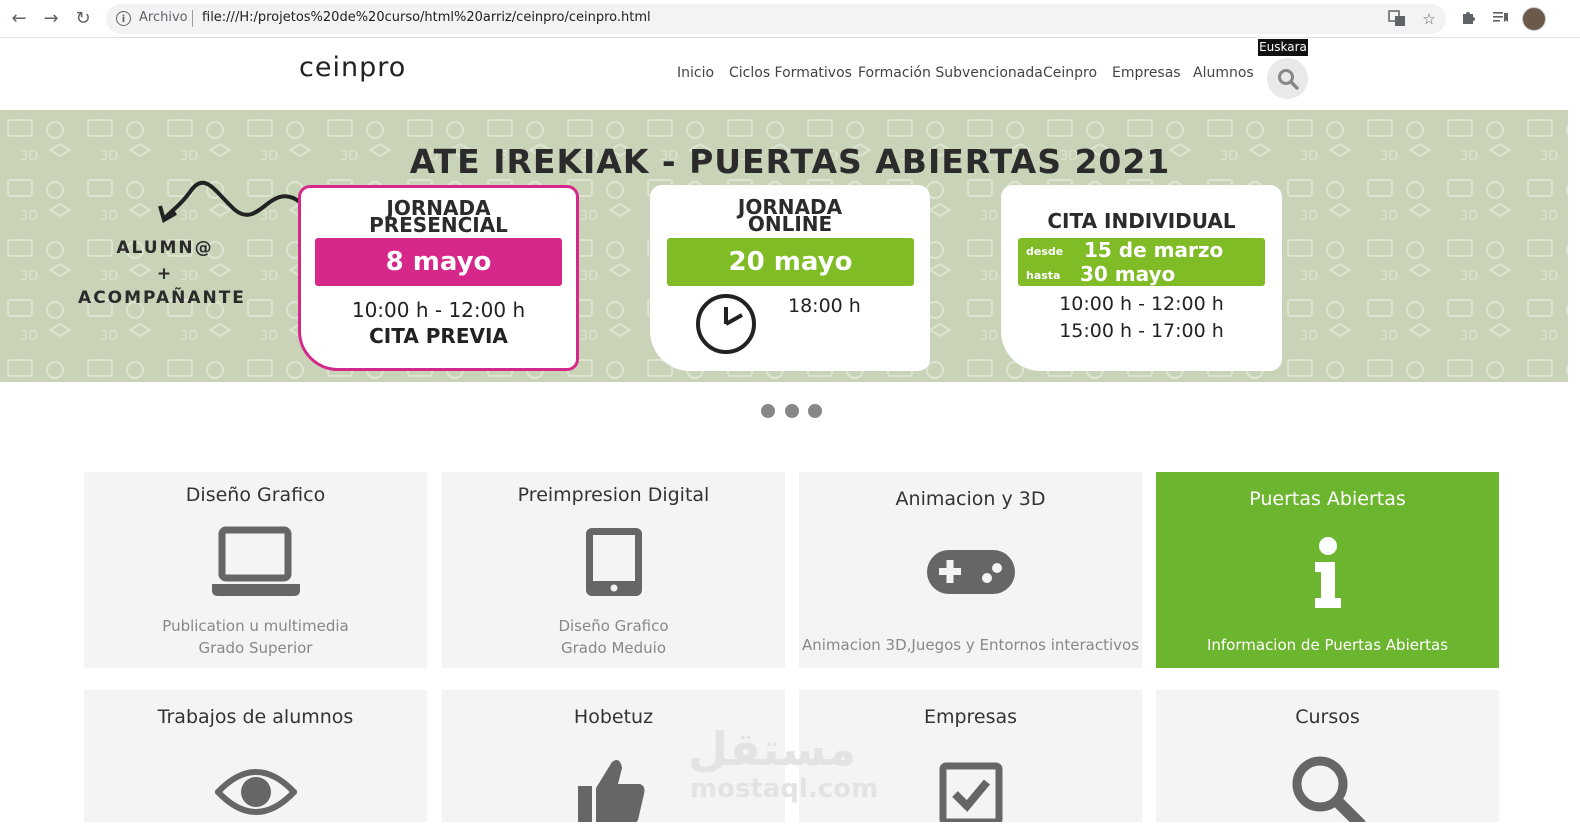 The image size is (1580, 829). Describe the element at coordinates (1070, 73) in the screenshot. I see `nav-ceinpro: Ceinpro` at that location.